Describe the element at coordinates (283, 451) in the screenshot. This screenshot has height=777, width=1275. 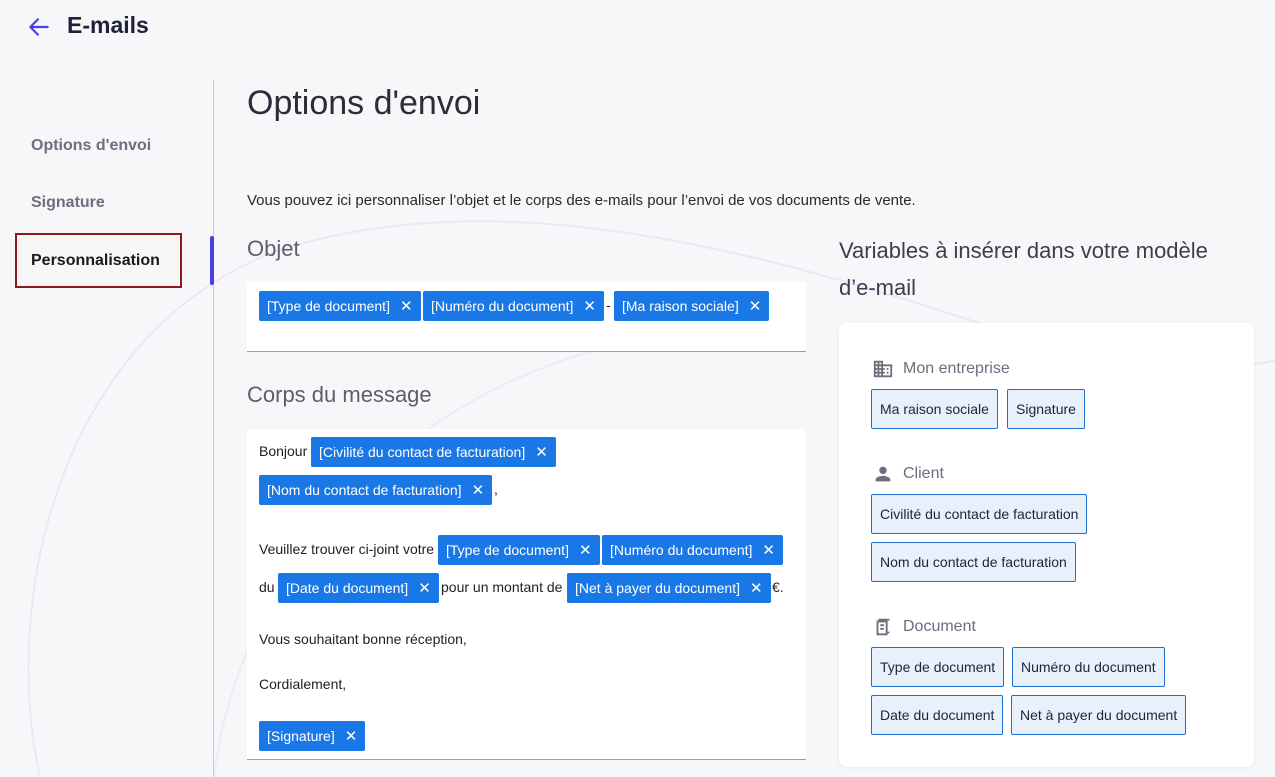
I see `body-text: Bonjour` at that location.